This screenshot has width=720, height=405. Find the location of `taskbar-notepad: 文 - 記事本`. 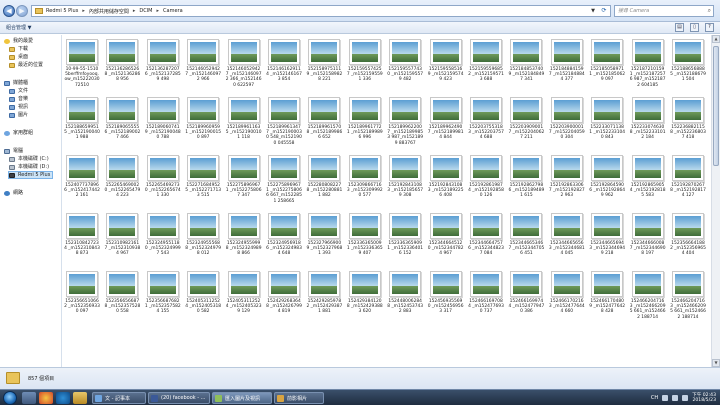

taskbar-notepad: 文 - 記事本 is located at coordinates (119, 398).